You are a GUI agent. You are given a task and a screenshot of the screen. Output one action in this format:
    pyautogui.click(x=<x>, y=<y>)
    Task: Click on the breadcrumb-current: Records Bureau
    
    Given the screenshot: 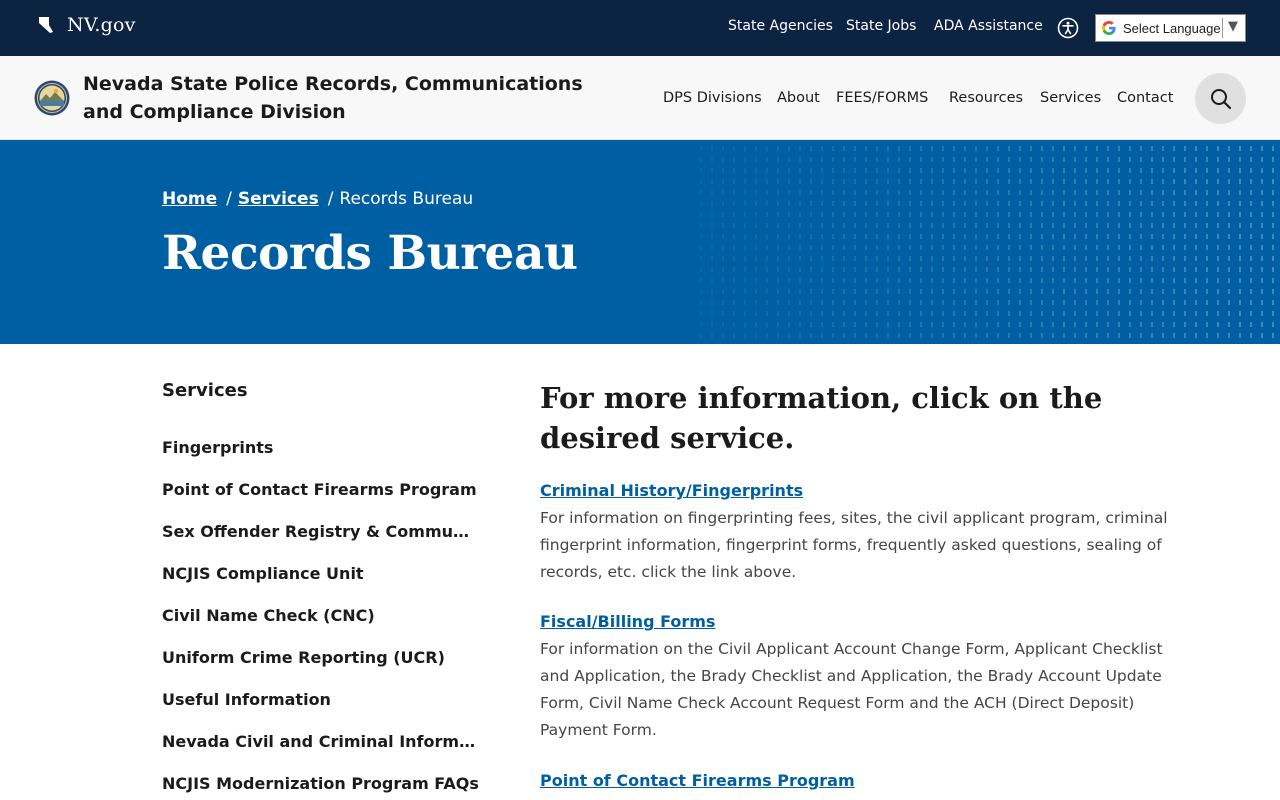 What is the action you would take?
    pyautogui.click(x=406, y=199)
    